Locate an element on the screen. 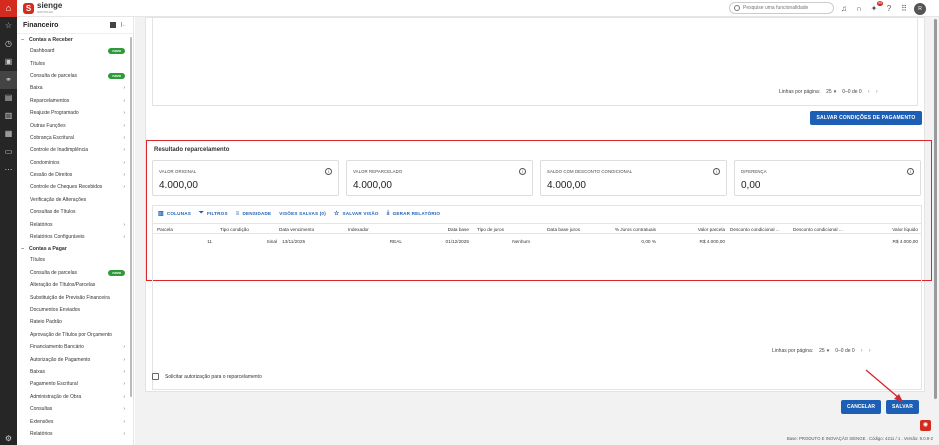  avatar: R is located at coordinates (920, 9).